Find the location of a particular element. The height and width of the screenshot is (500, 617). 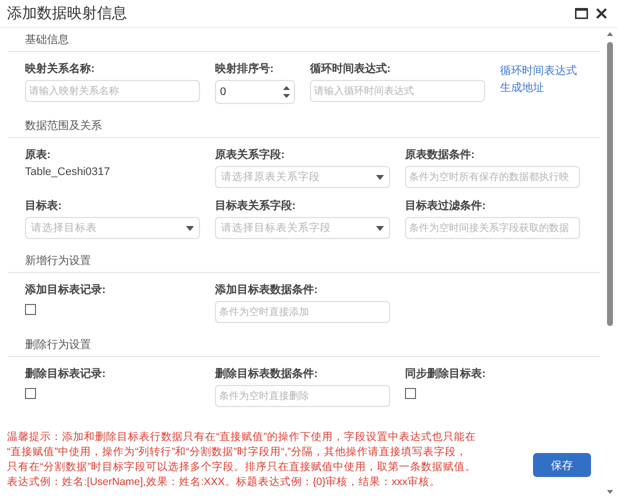

text-input: 条件为空时直接添加 is located at coordinates (302, 312).